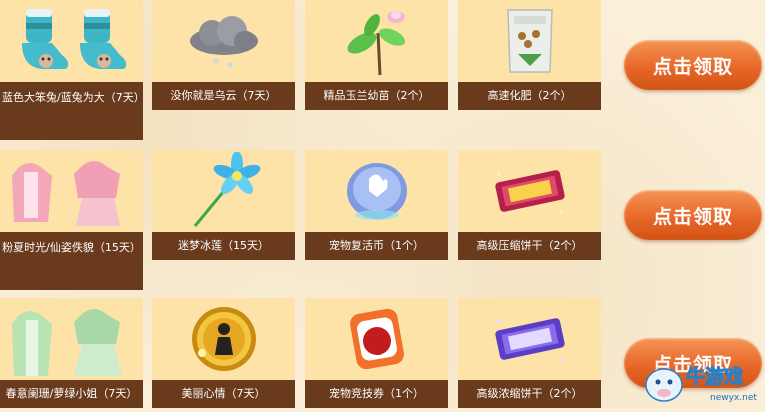  I want to click on watermark-url: newyx.net, so click(733, 398).